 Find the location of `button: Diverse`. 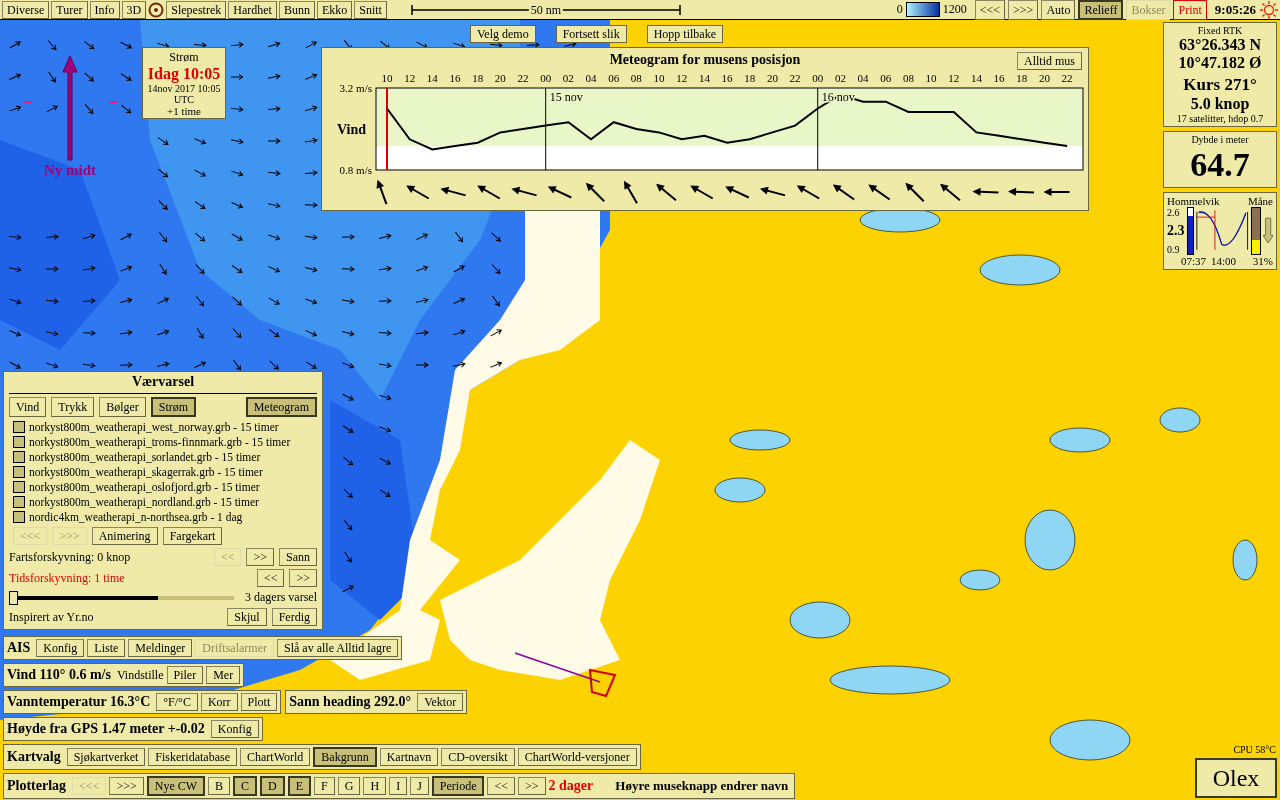

button: Diverse is located at coordinates (26, 9).